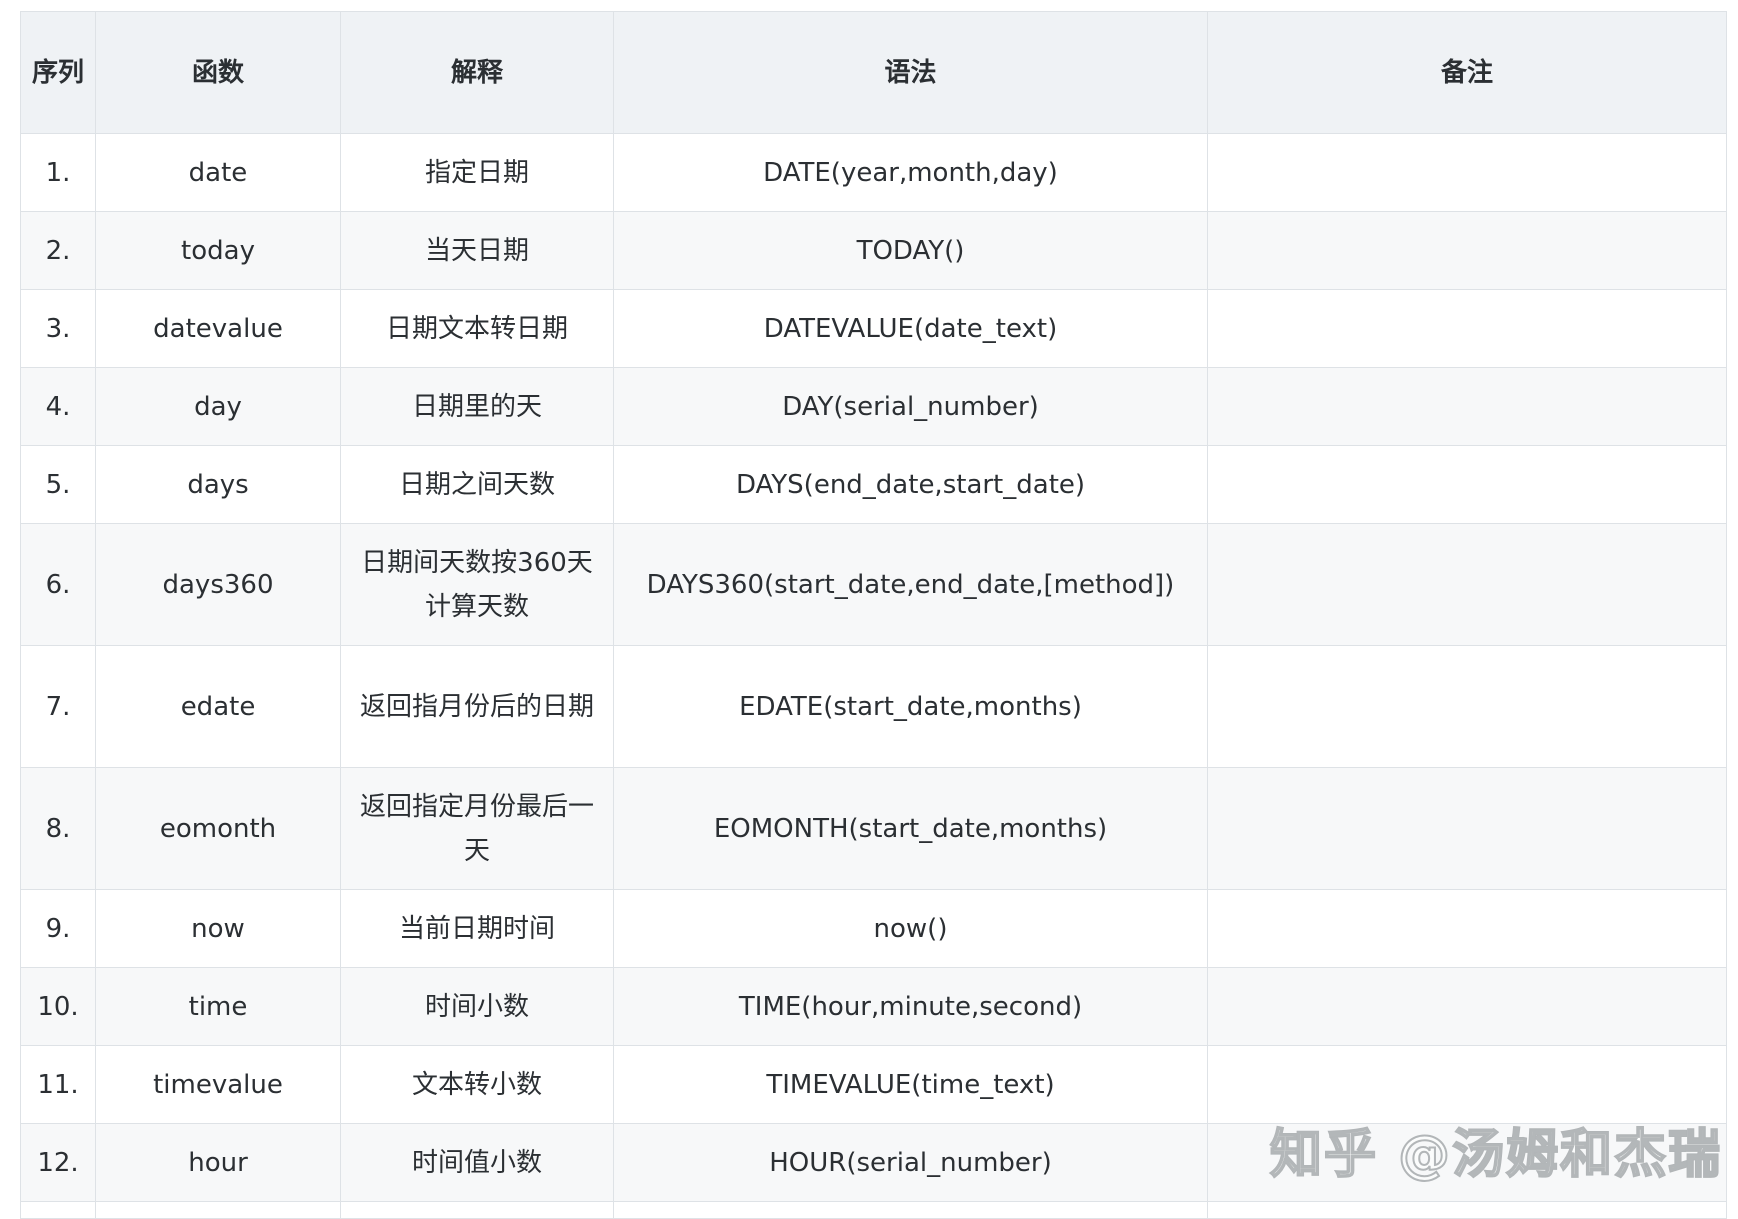 The width and height of the screenshot is (1738, 1219). Describe the element at coordinates (477, 172) in the screenshot. I see `cell-description: 指定日期` at that location.